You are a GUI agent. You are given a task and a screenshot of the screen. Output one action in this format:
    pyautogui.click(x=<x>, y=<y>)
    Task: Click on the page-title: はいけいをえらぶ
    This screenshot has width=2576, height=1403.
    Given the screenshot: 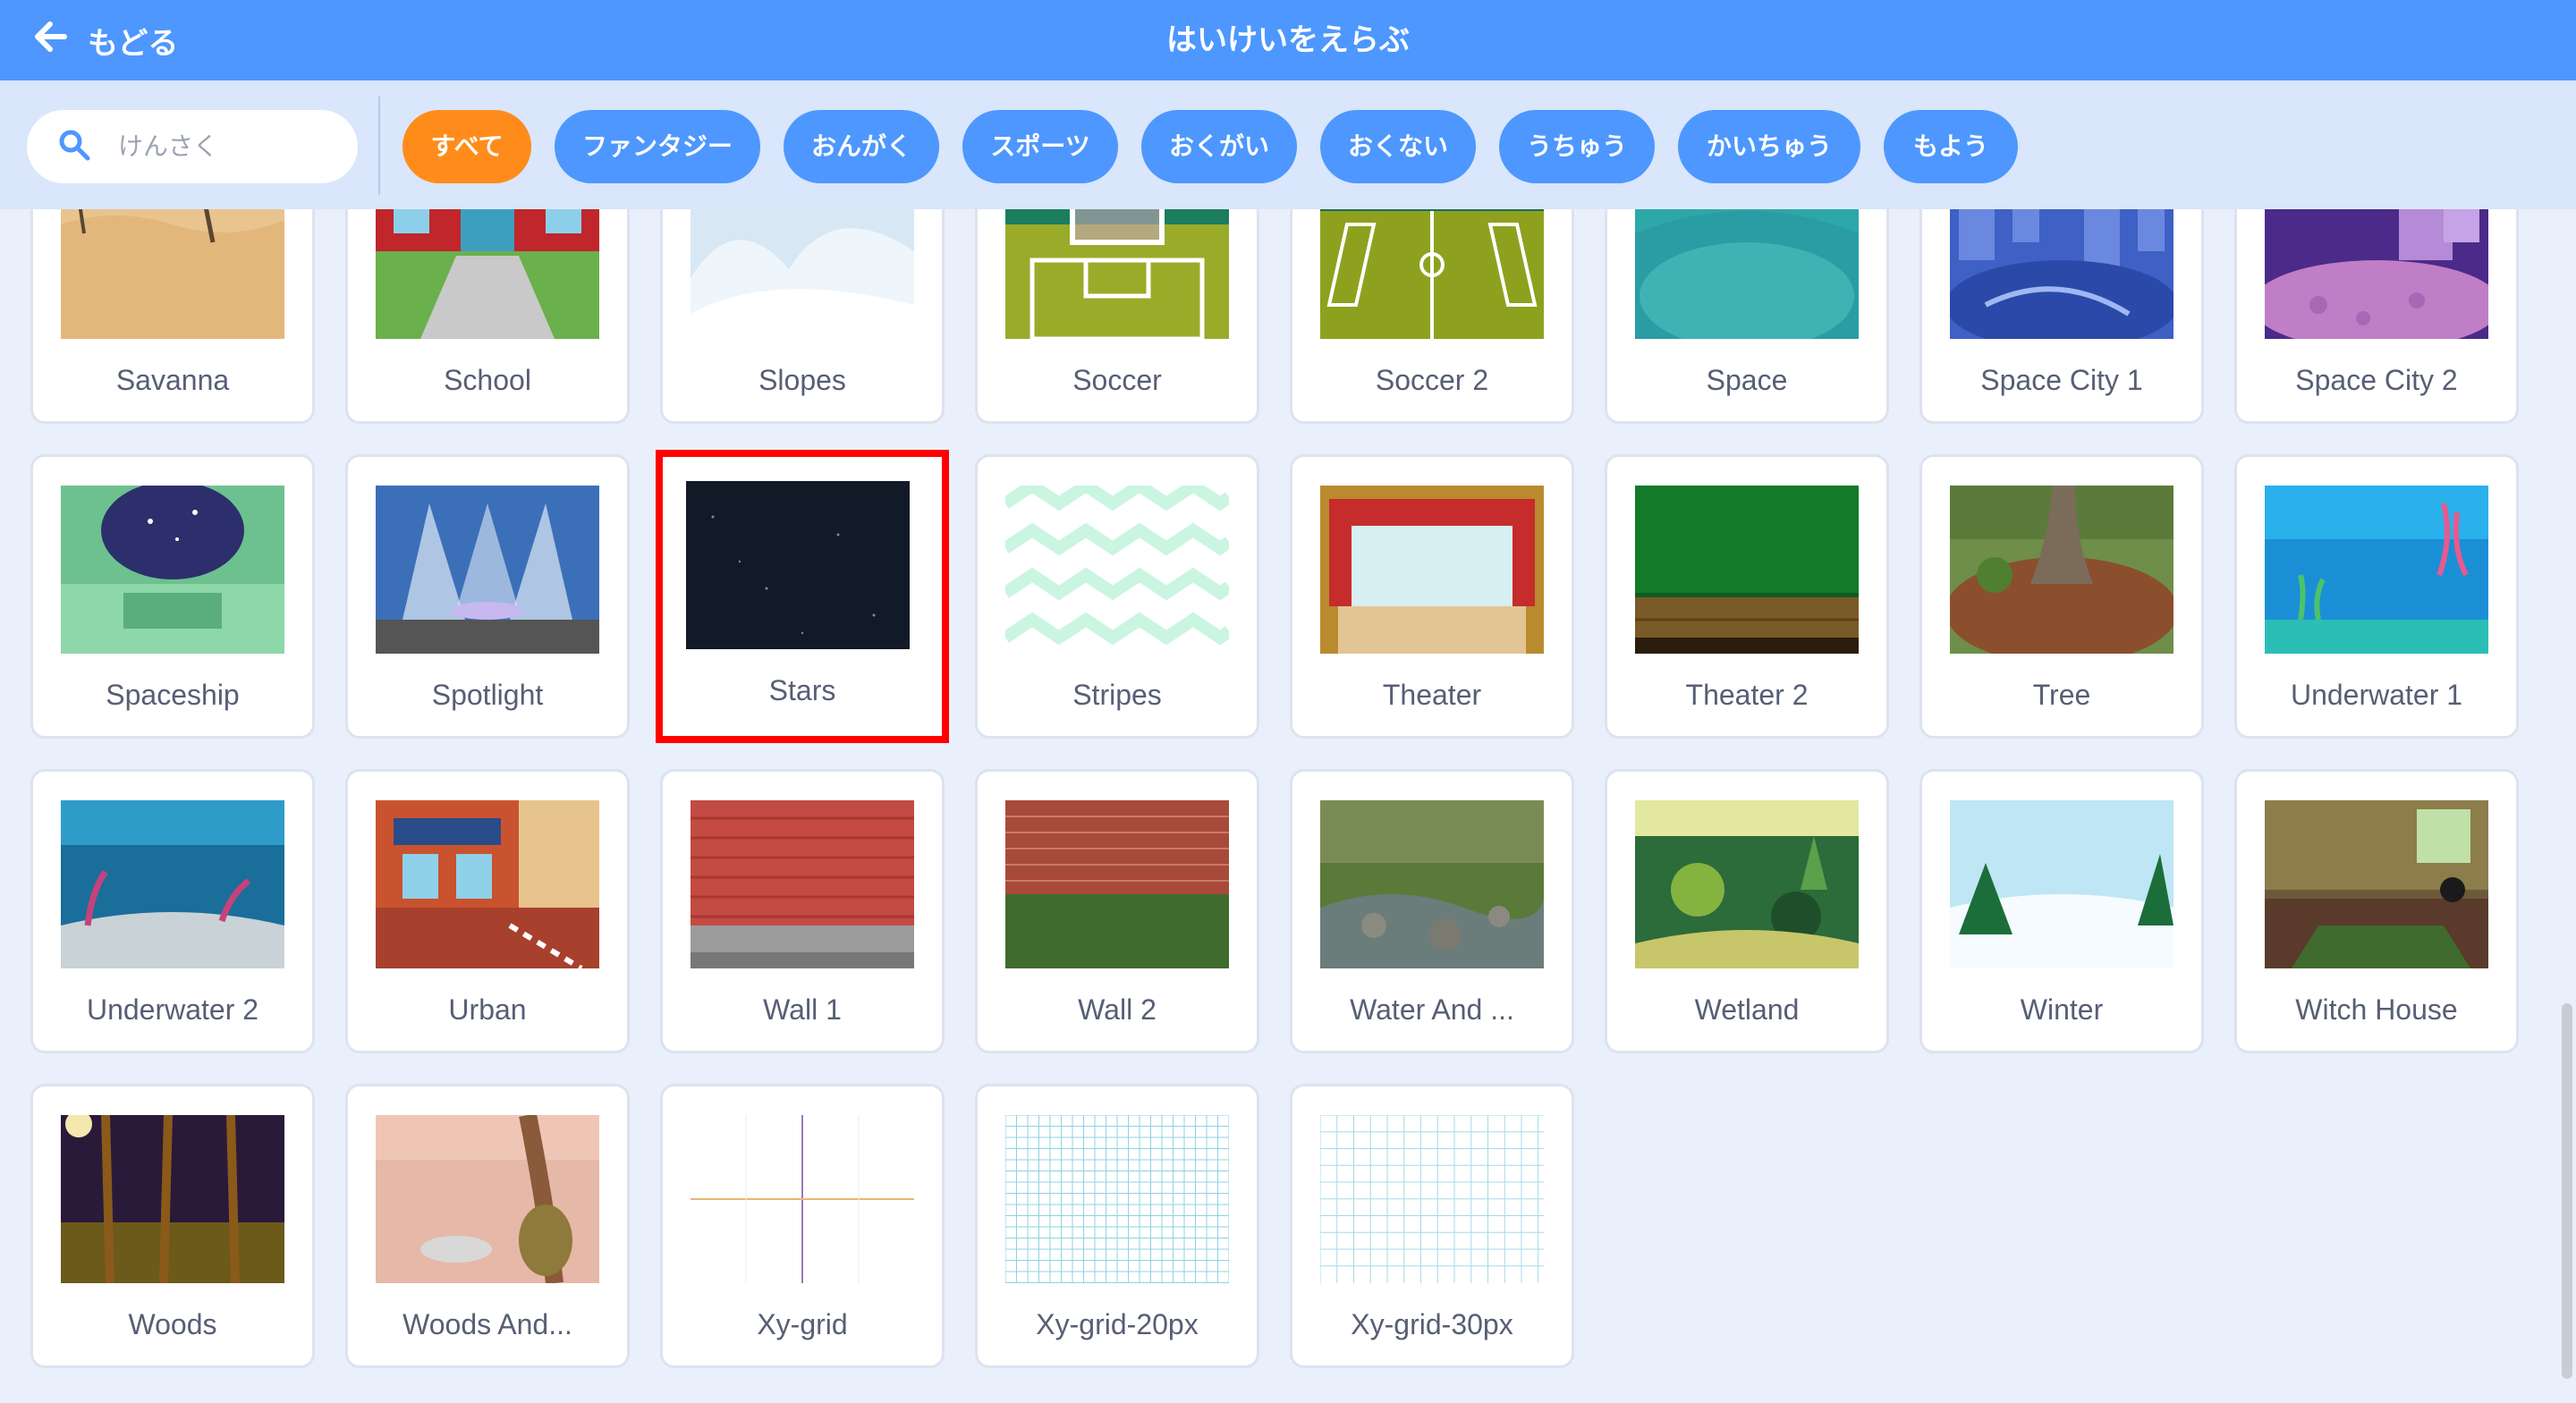 What is the action you would take?
    pyautogui.click(x=1288, y=40)
    